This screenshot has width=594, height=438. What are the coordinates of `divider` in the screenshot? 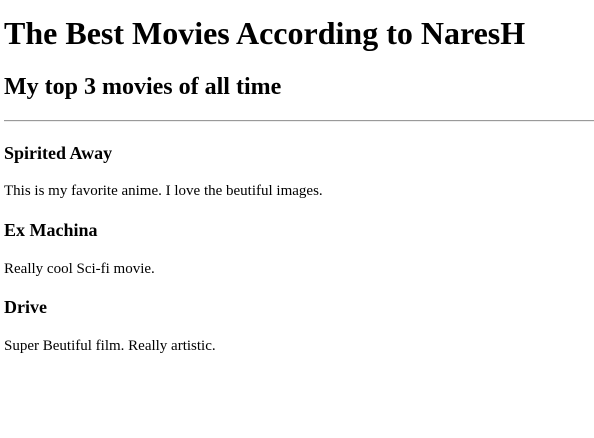 It's located at (299, 121).